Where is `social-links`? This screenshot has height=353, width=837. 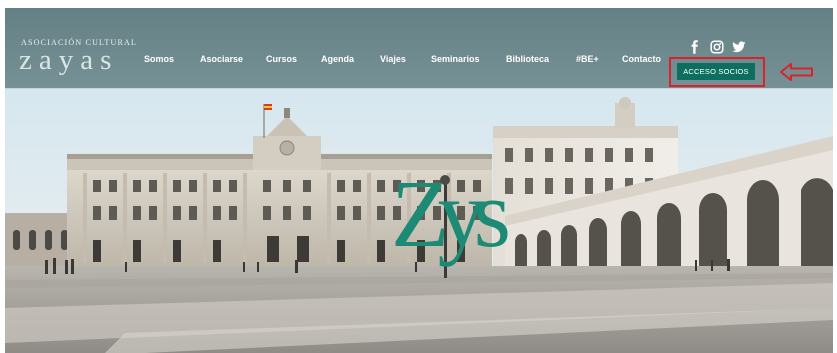
social-links is located at coordinates (718, 47).